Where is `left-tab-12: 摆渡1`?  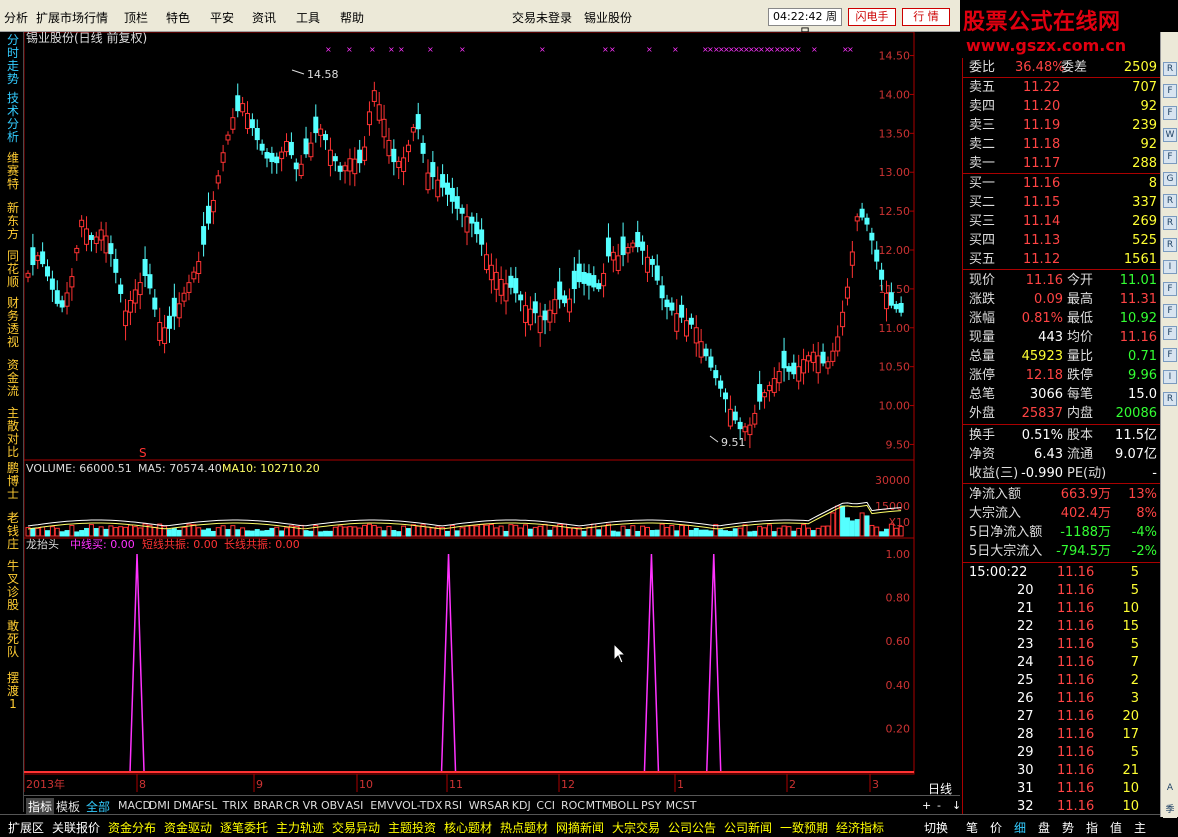
left-tab-12: 摆渡1 is located at coordinates (13, 691).